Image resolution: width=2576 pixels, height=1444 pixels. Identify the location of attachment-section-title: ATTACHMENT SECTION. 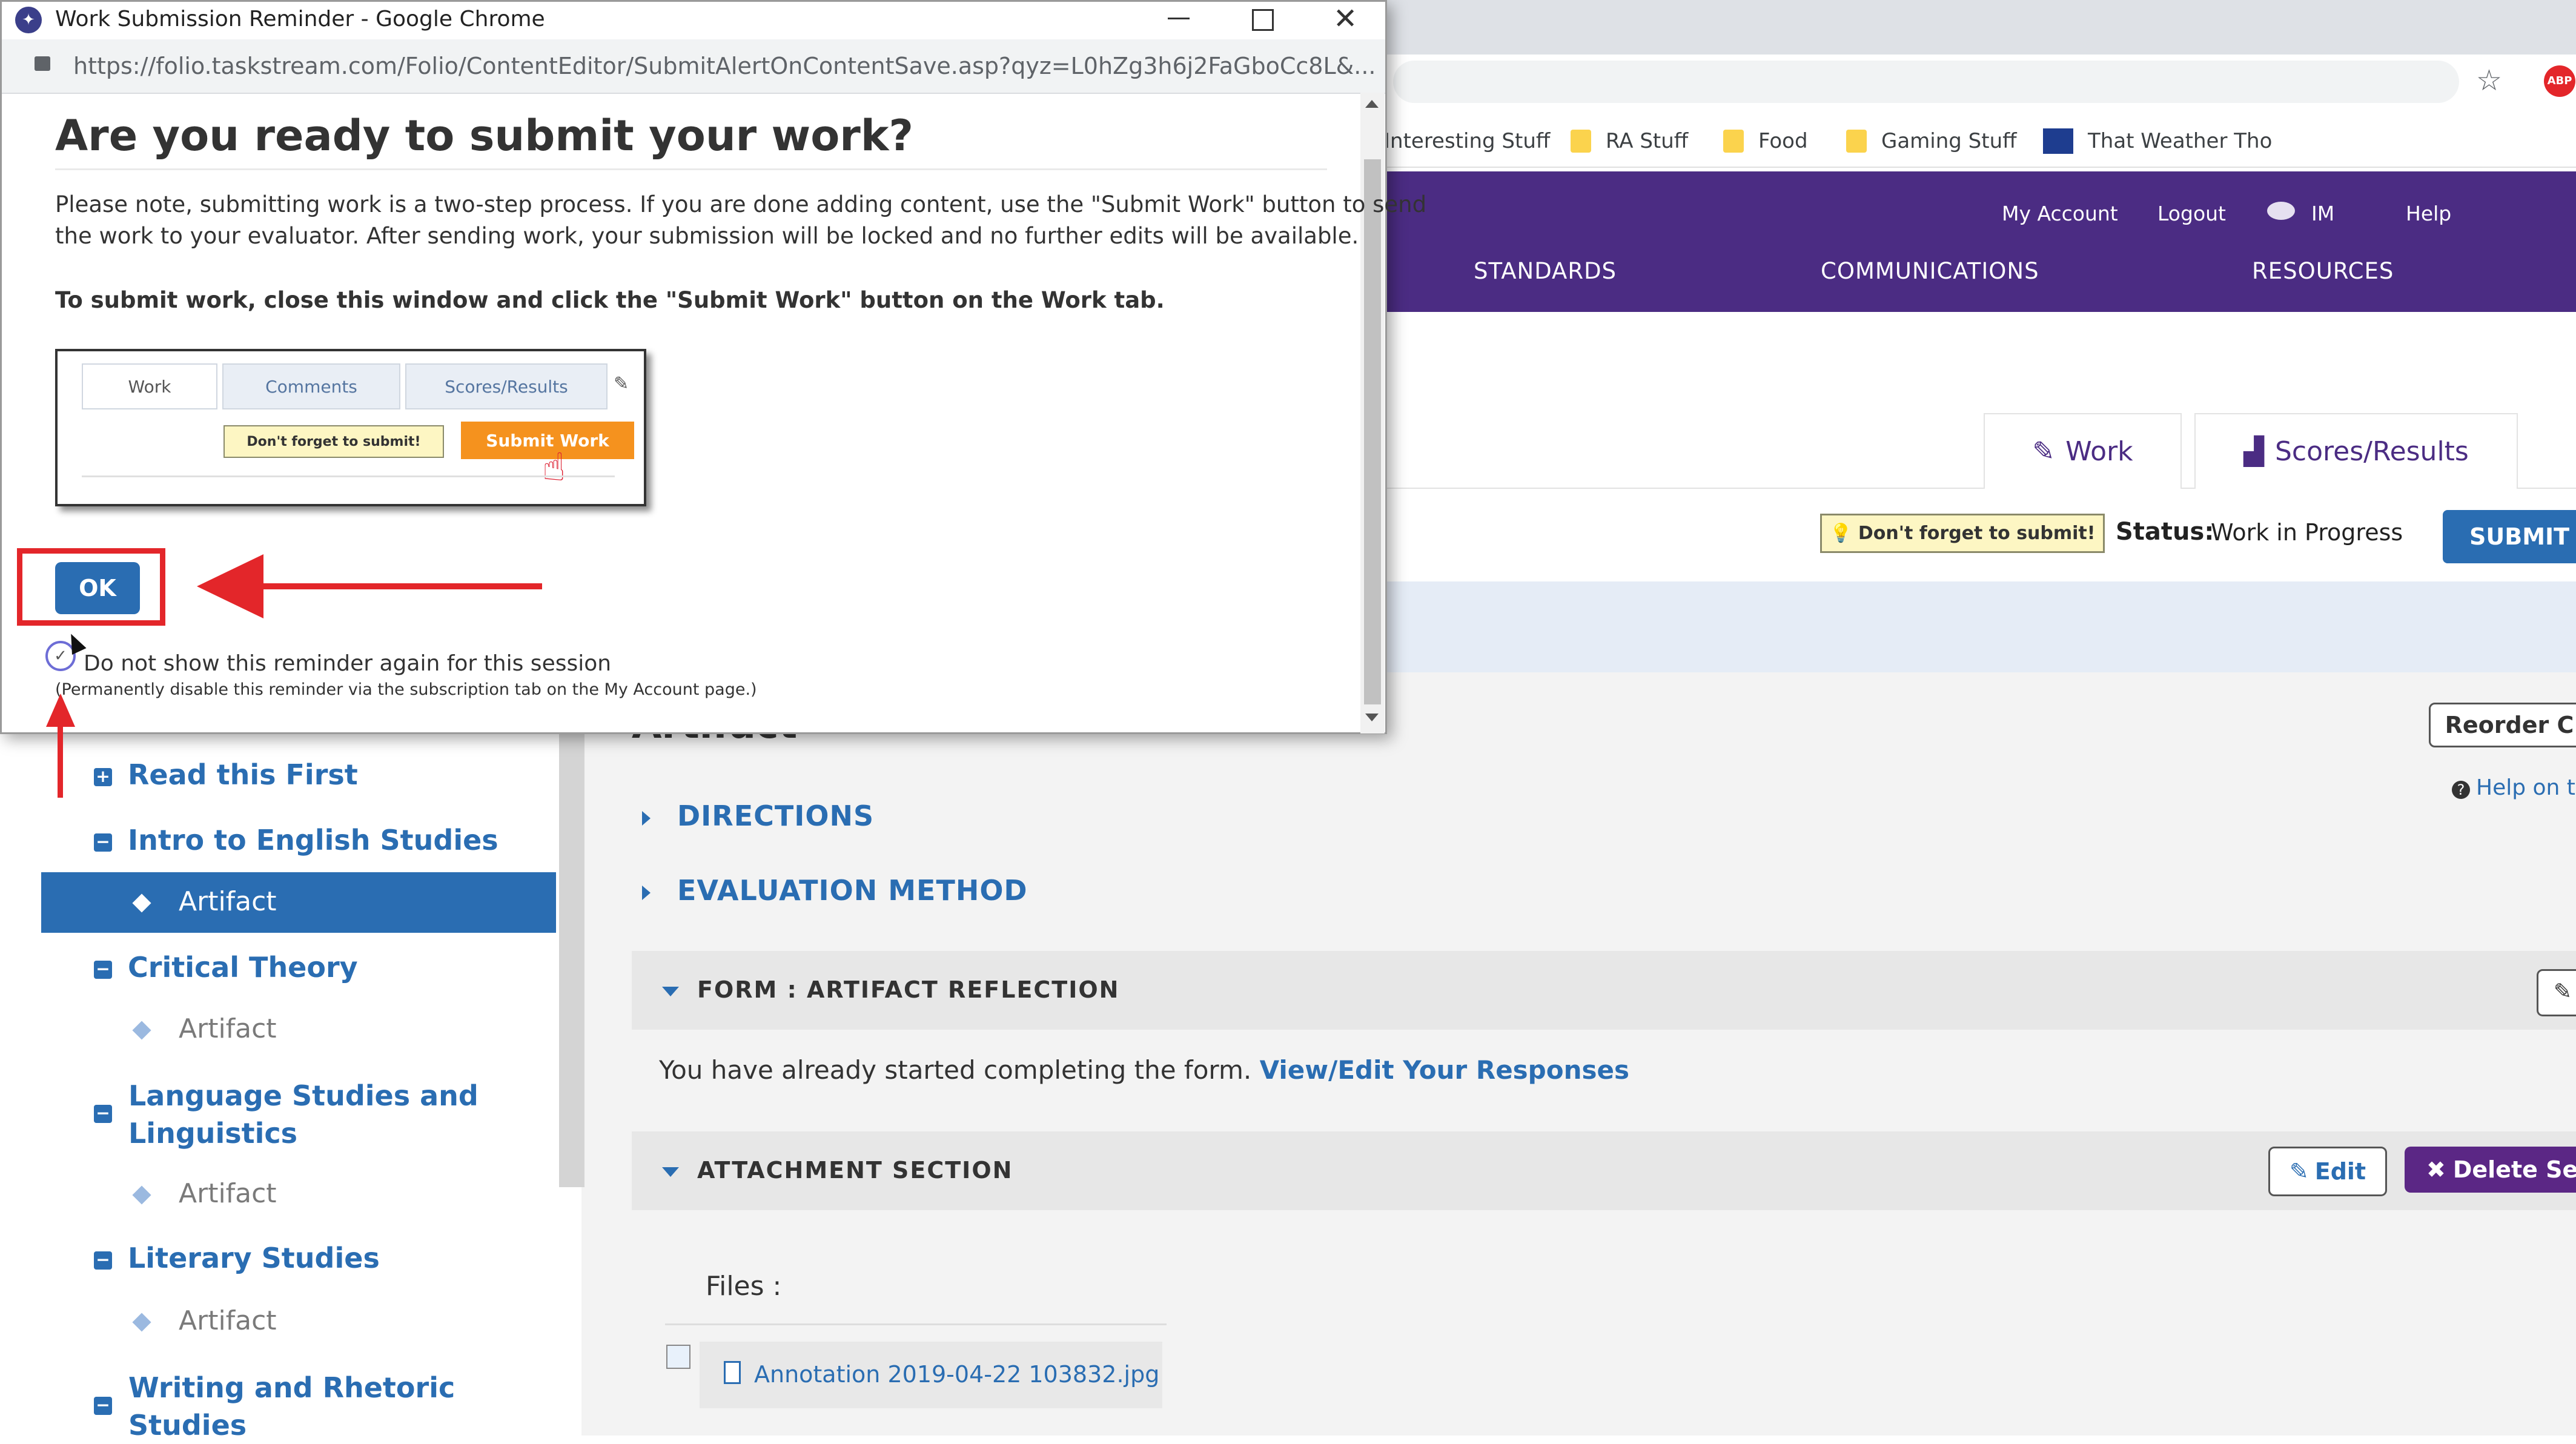
(837, 1170).